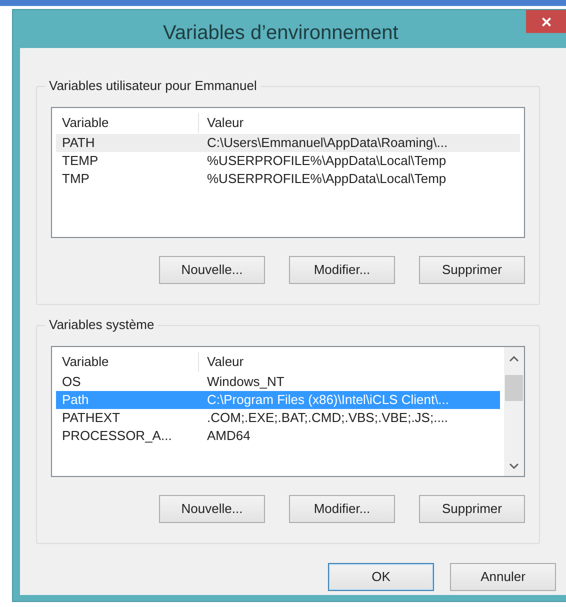  What do you see at coordinates (278, 436) in the screenshot?
I see `list-row: PROCESSOR_A... AMD64` at bounding box center [278, 436].